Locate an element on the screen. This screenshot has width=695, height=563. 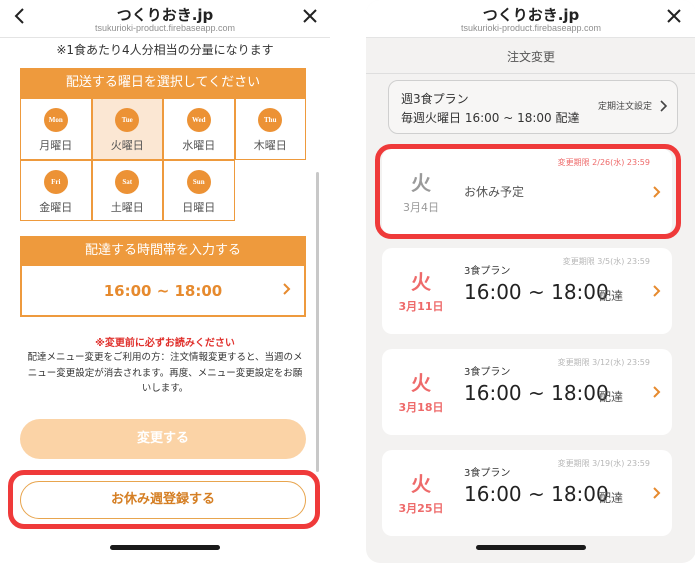
warning-line: 配達メニュー変更をご利用の方：注文情報変更すると、当週のメ is located at coordinates (165, 357).